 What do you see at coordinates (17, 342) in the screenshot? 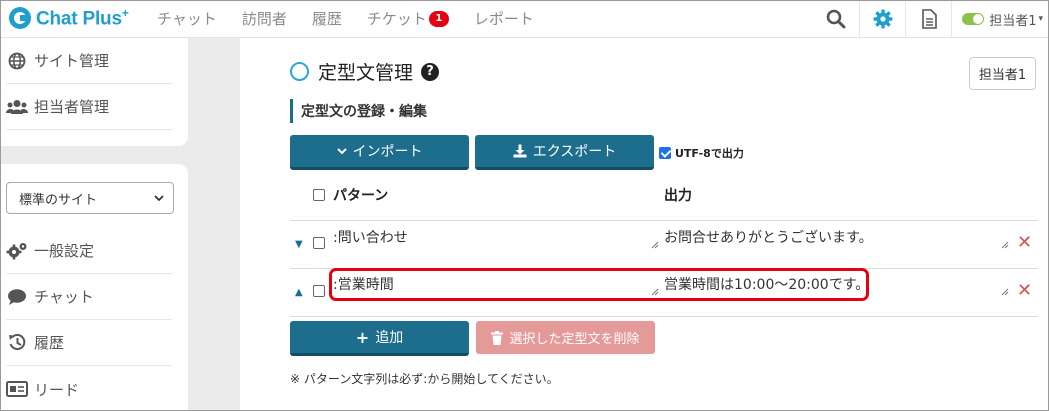
I see `history-icon` at bounding box center [17, 342].